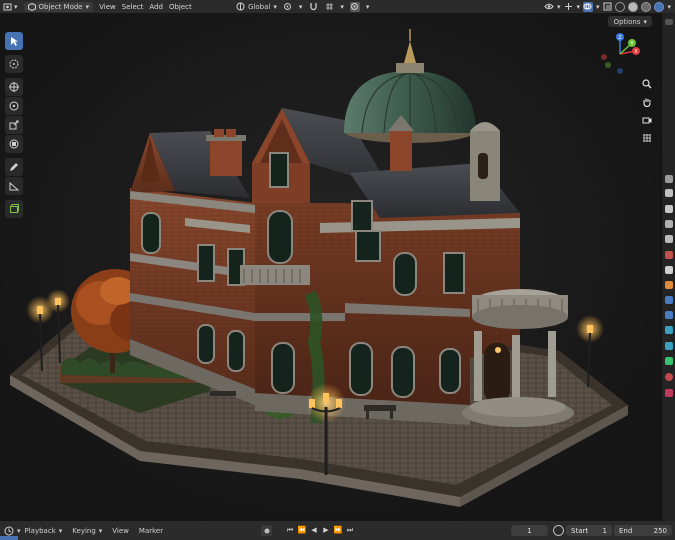  What do you see at coordinates (107, 7) in the screenshot?
I see `menu-view: View` at bounding box center [107, 7].